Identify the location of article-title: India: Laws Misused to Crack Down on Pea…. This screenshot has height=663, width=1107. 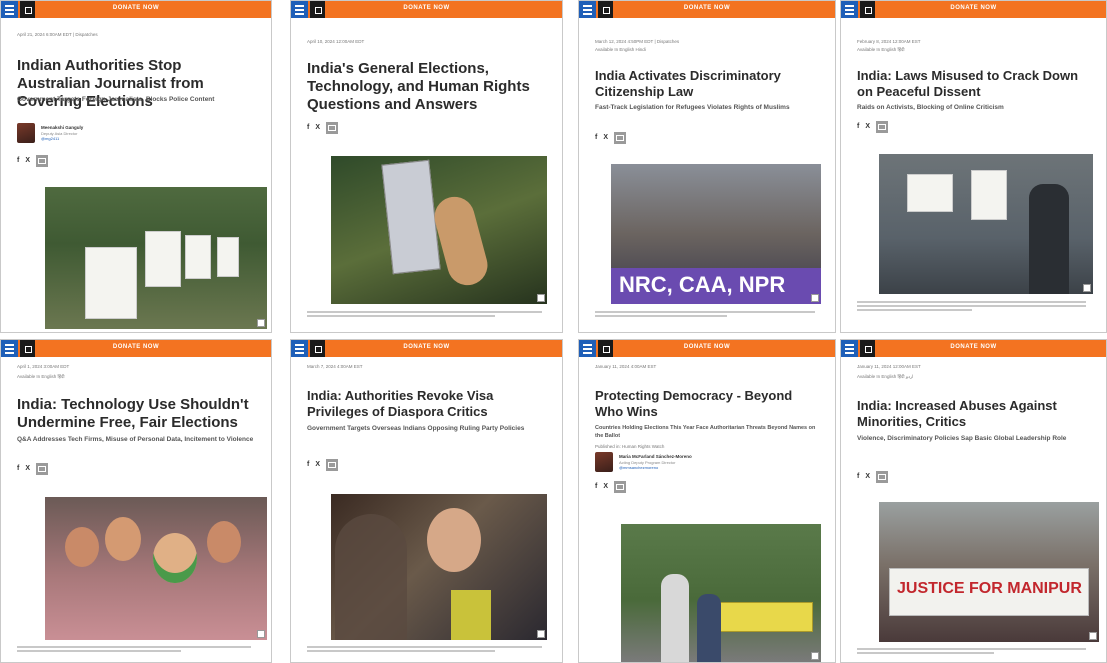
(968, 83).